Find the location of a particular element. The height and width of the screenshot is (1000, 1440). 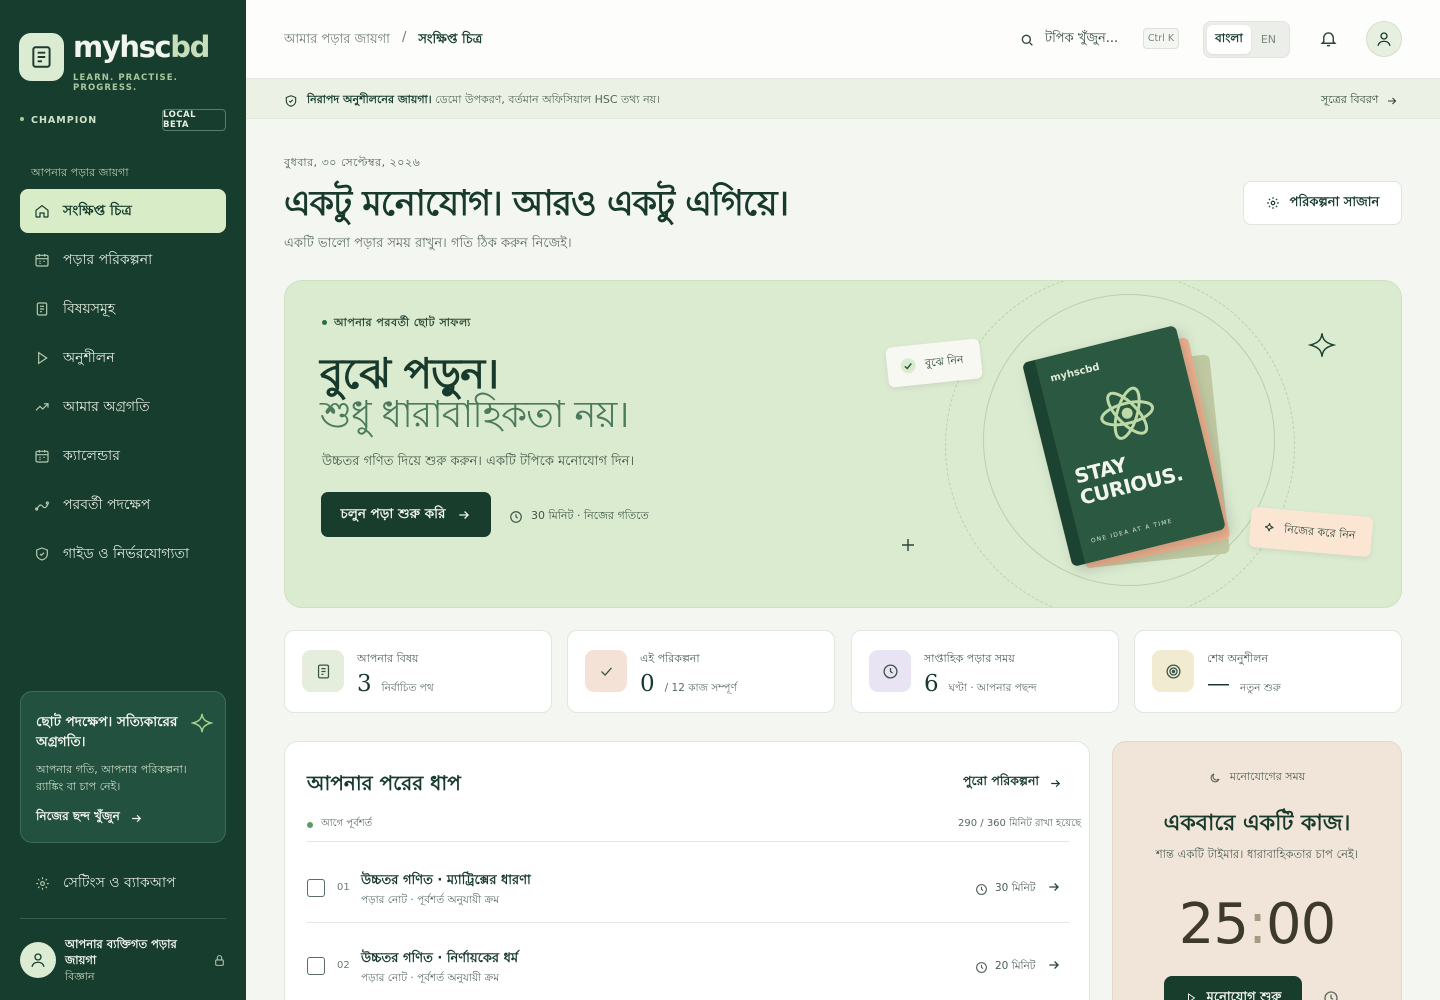

trend-icon is located at coordinates (42, 407).